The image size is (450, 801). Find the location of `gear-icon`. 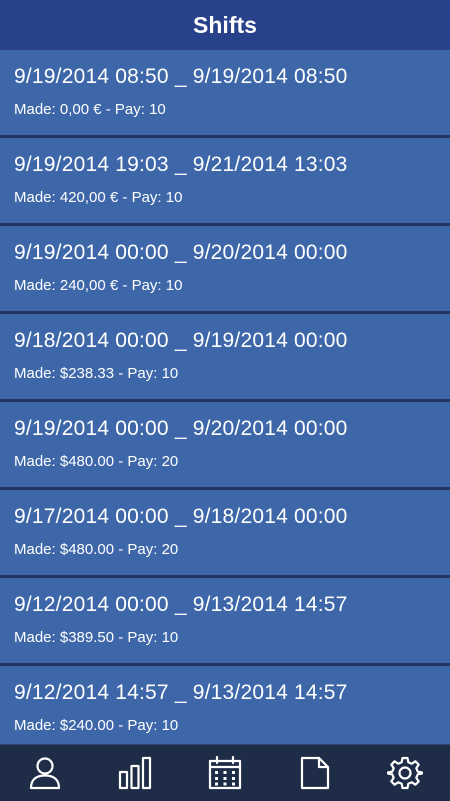

gear-icon is located at coordinates (405, 773).